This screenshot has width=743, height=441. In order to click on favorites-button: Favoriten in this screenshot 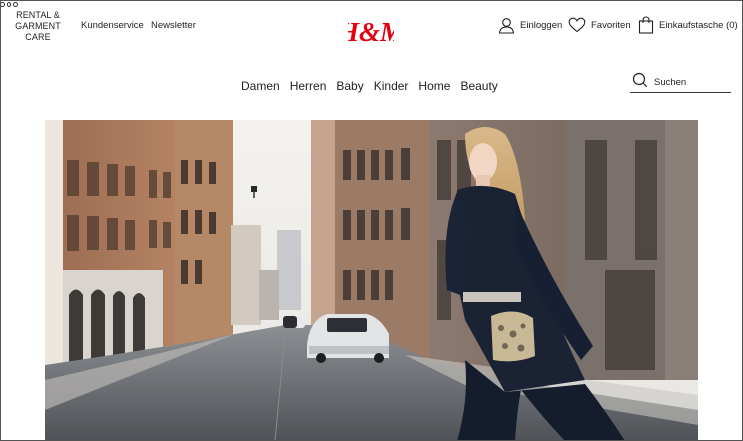, I will do `click(599, 25)`.